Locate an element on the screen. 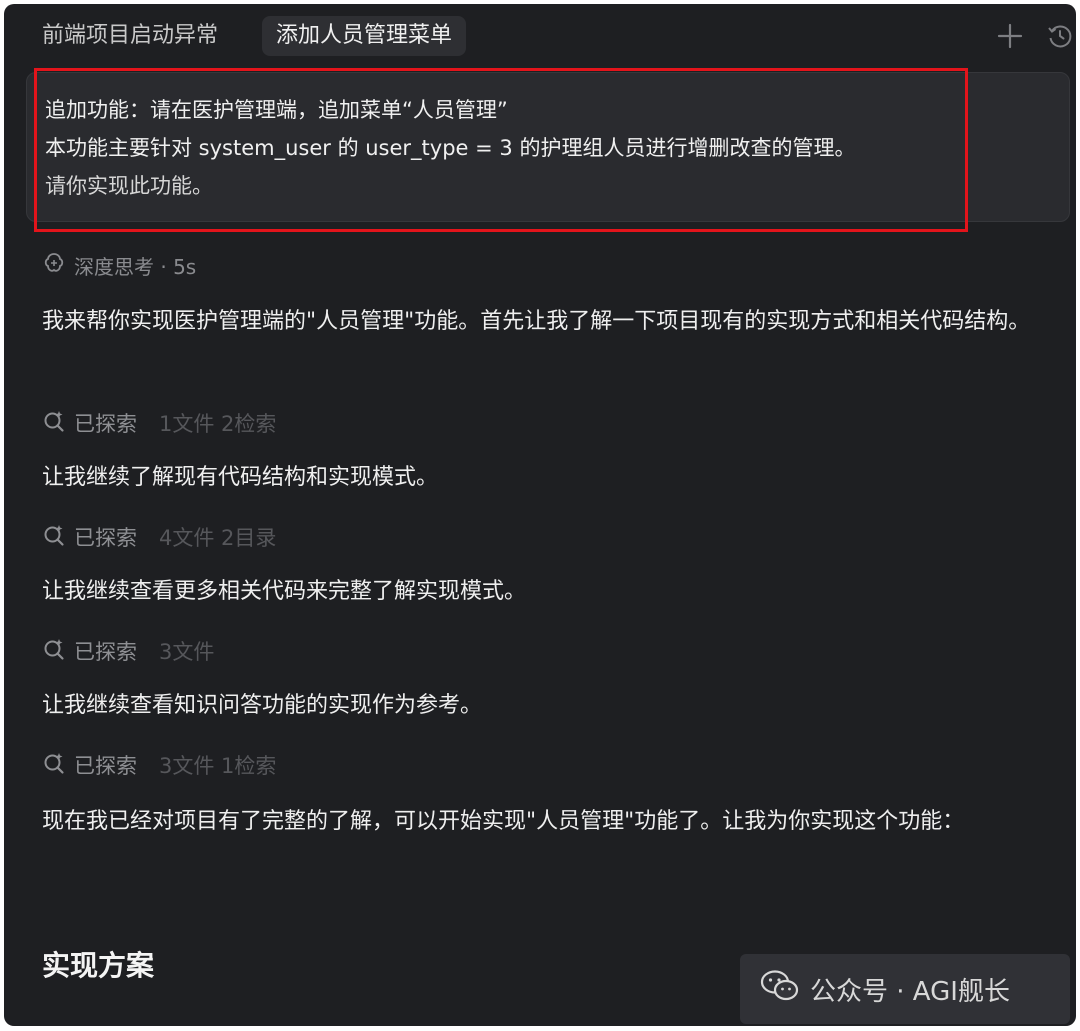 The height and width of the screenshot is (1031, 1080). exploration-row: 已探索 1文件 2检索 is located at coordinates (159, 423).